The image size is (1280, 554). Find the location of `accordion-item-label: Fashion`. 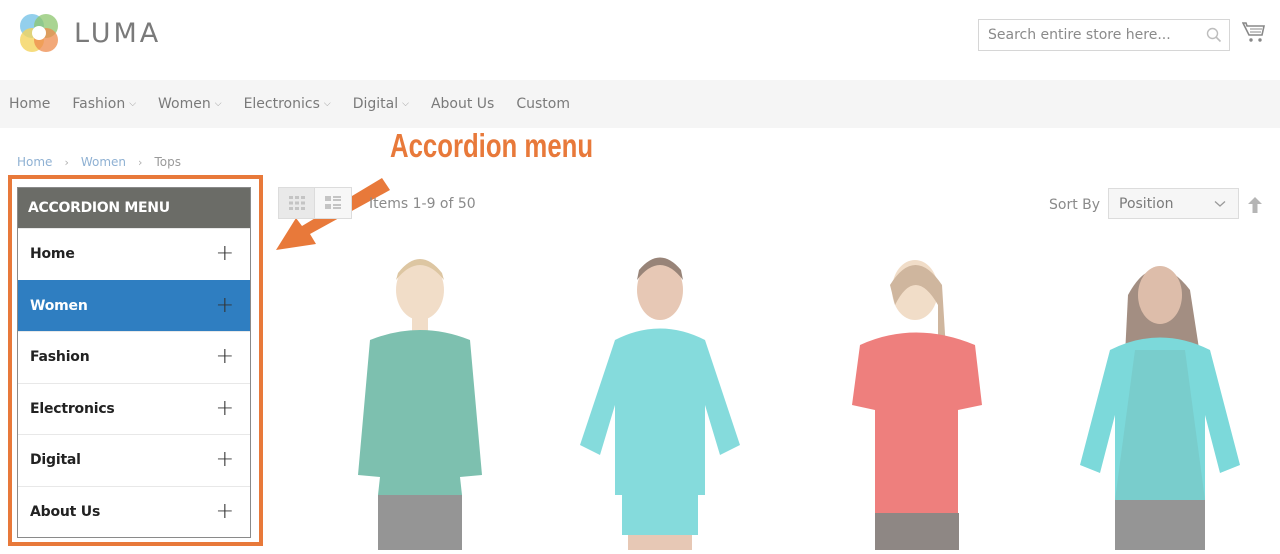

accordion-item-label: Fashion is located at coordinates (60, 357).